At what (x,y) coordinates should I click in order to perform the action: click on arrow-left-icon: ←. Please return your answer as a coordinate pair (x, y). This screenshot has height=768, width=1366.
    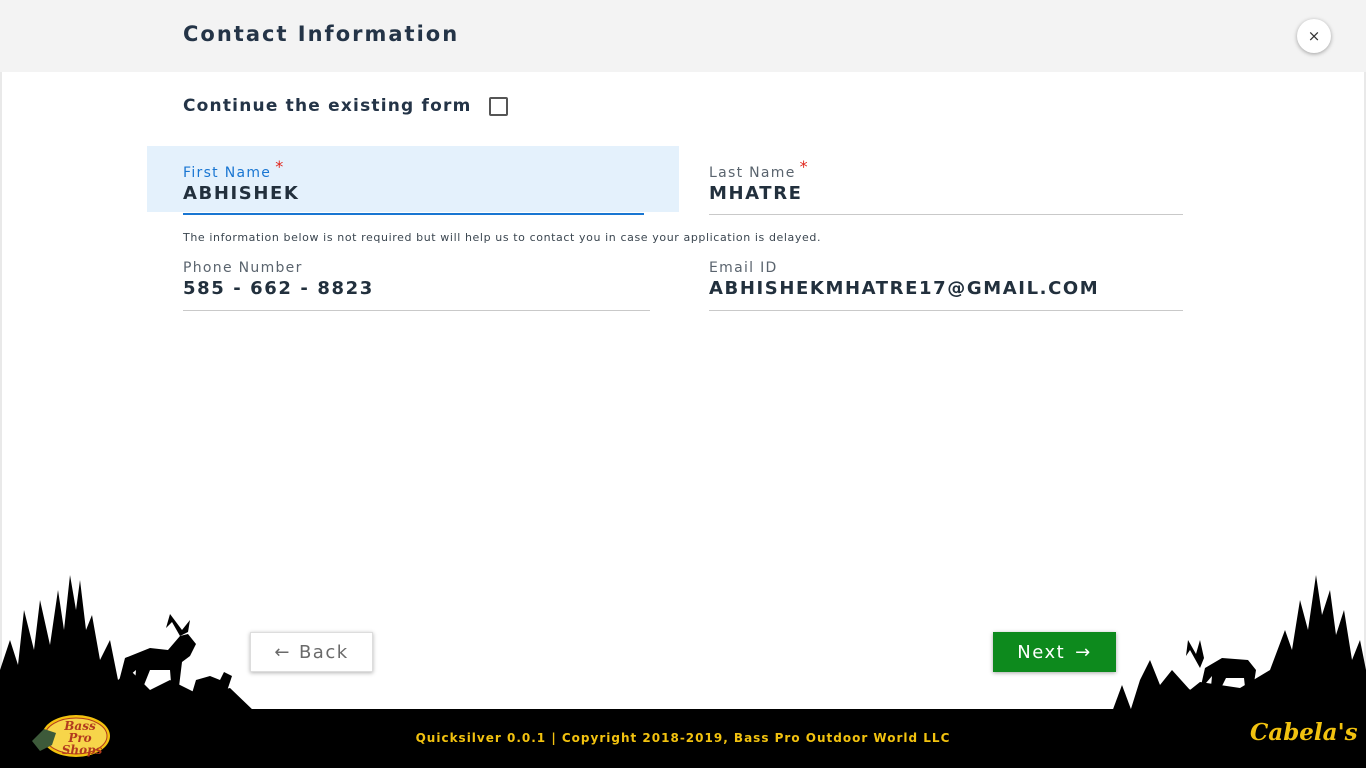
    Looking at the image, I should click on (282, 652).